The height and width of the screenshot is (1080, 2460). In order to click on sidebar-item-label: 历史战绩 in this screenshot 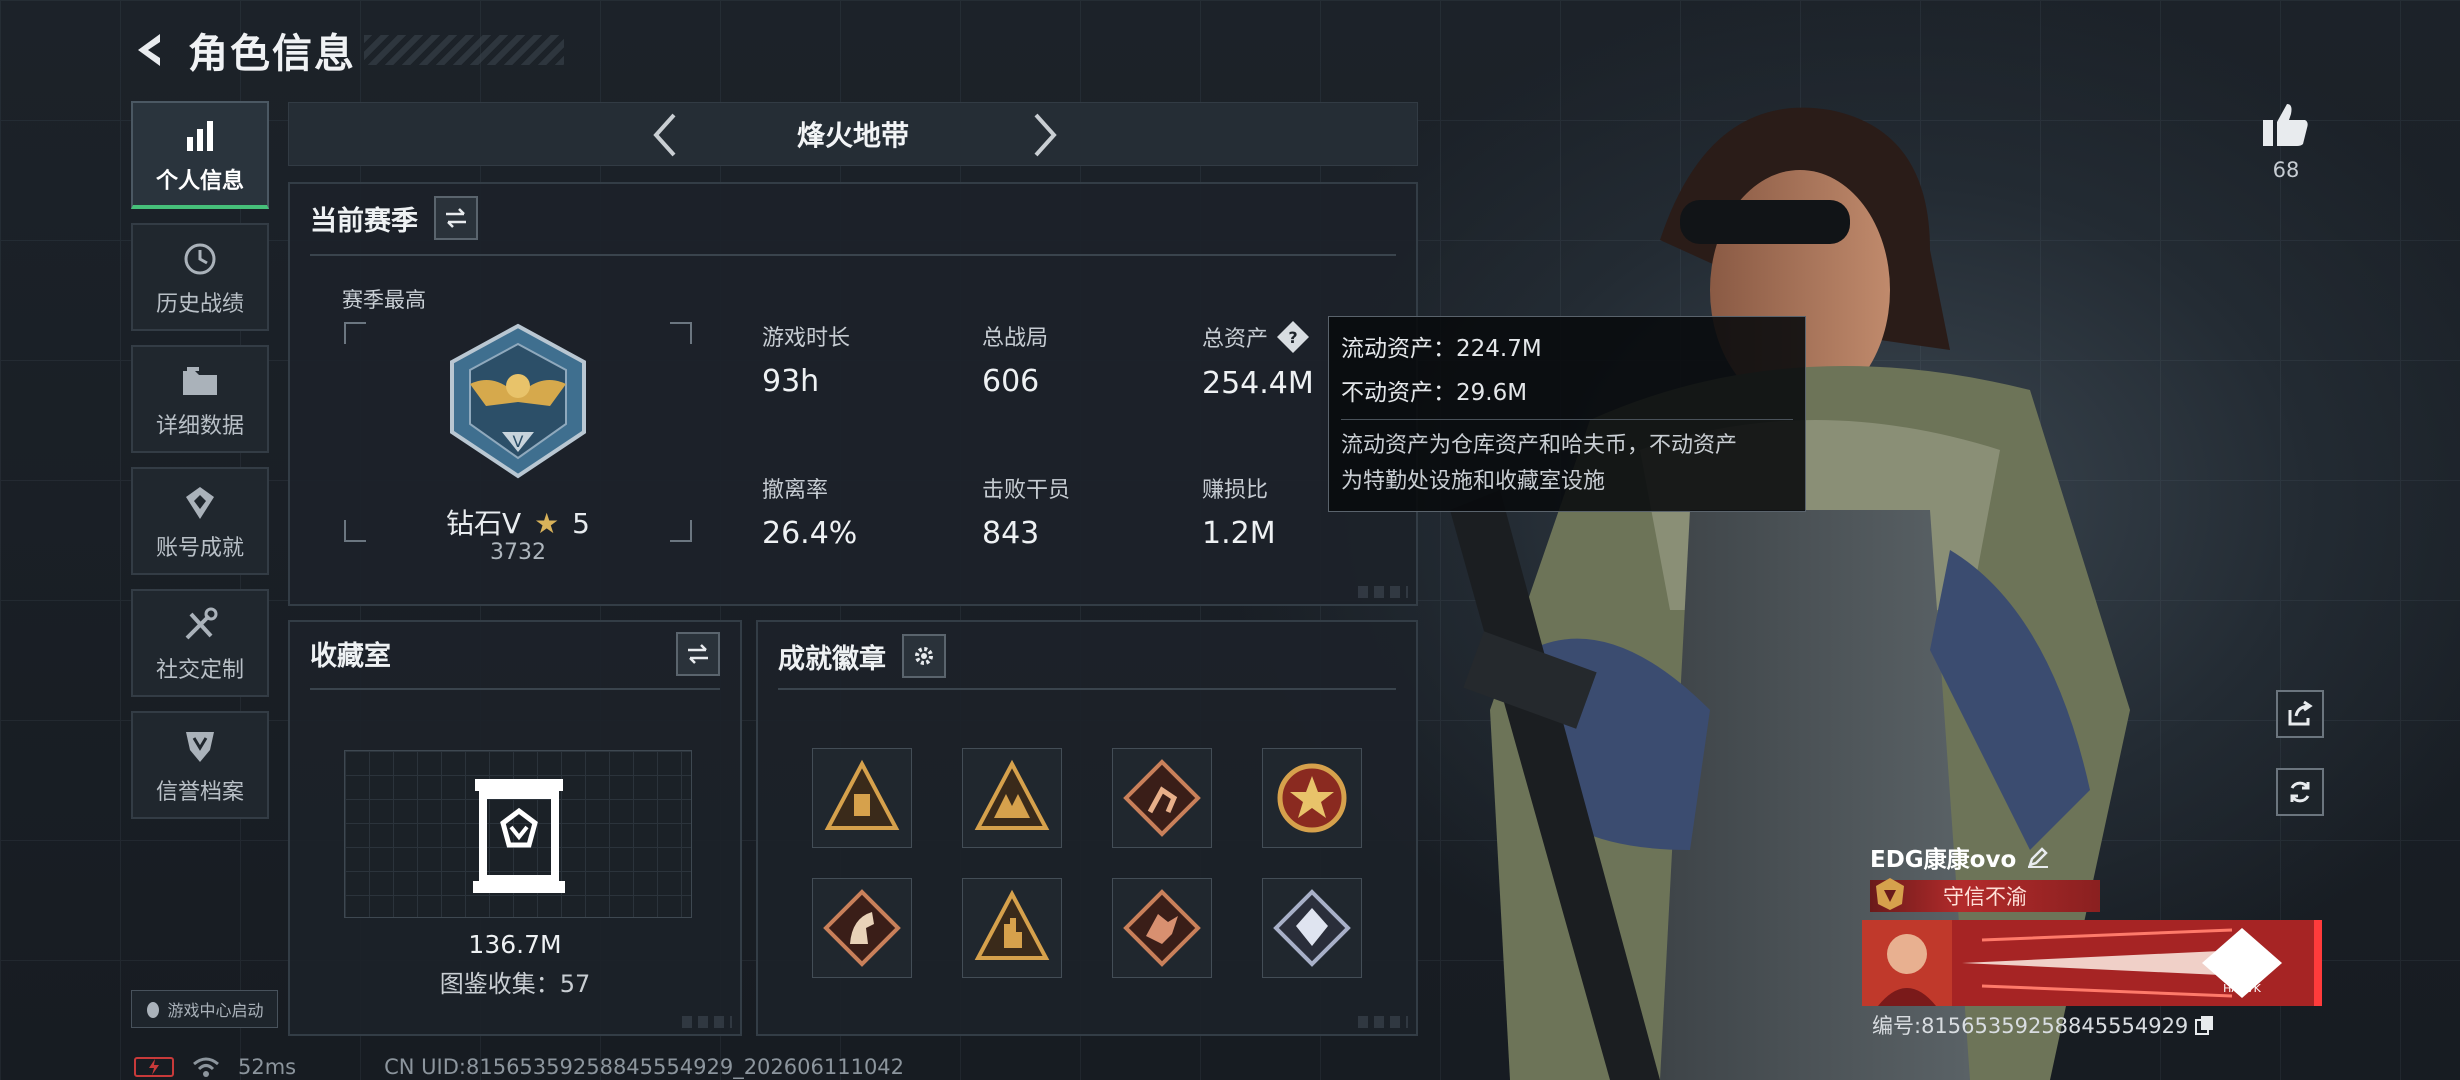, I will do `click(199, 304)`.